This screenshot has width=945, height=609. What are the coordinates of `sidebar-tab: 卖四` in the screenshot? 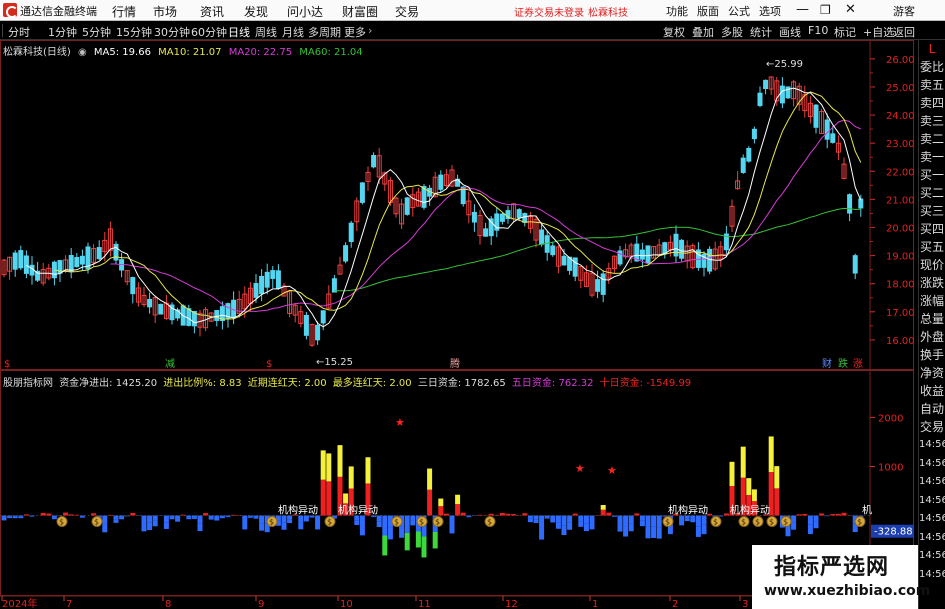 It's located at (932, 103).